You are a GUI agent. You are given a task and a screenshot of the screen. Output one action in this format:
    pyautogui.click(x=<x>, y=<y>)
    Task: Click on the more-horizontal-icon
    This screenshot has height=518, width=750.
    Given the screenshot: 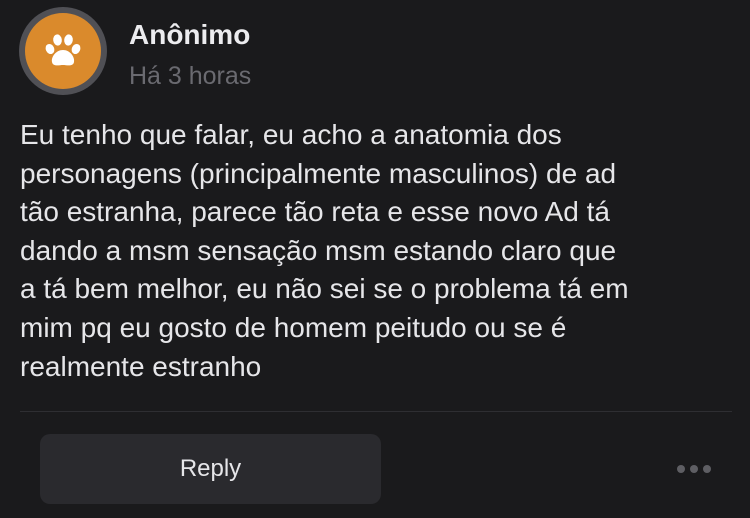 What is the action you would take?
    pyautogui.click(x=694, y=469)
    